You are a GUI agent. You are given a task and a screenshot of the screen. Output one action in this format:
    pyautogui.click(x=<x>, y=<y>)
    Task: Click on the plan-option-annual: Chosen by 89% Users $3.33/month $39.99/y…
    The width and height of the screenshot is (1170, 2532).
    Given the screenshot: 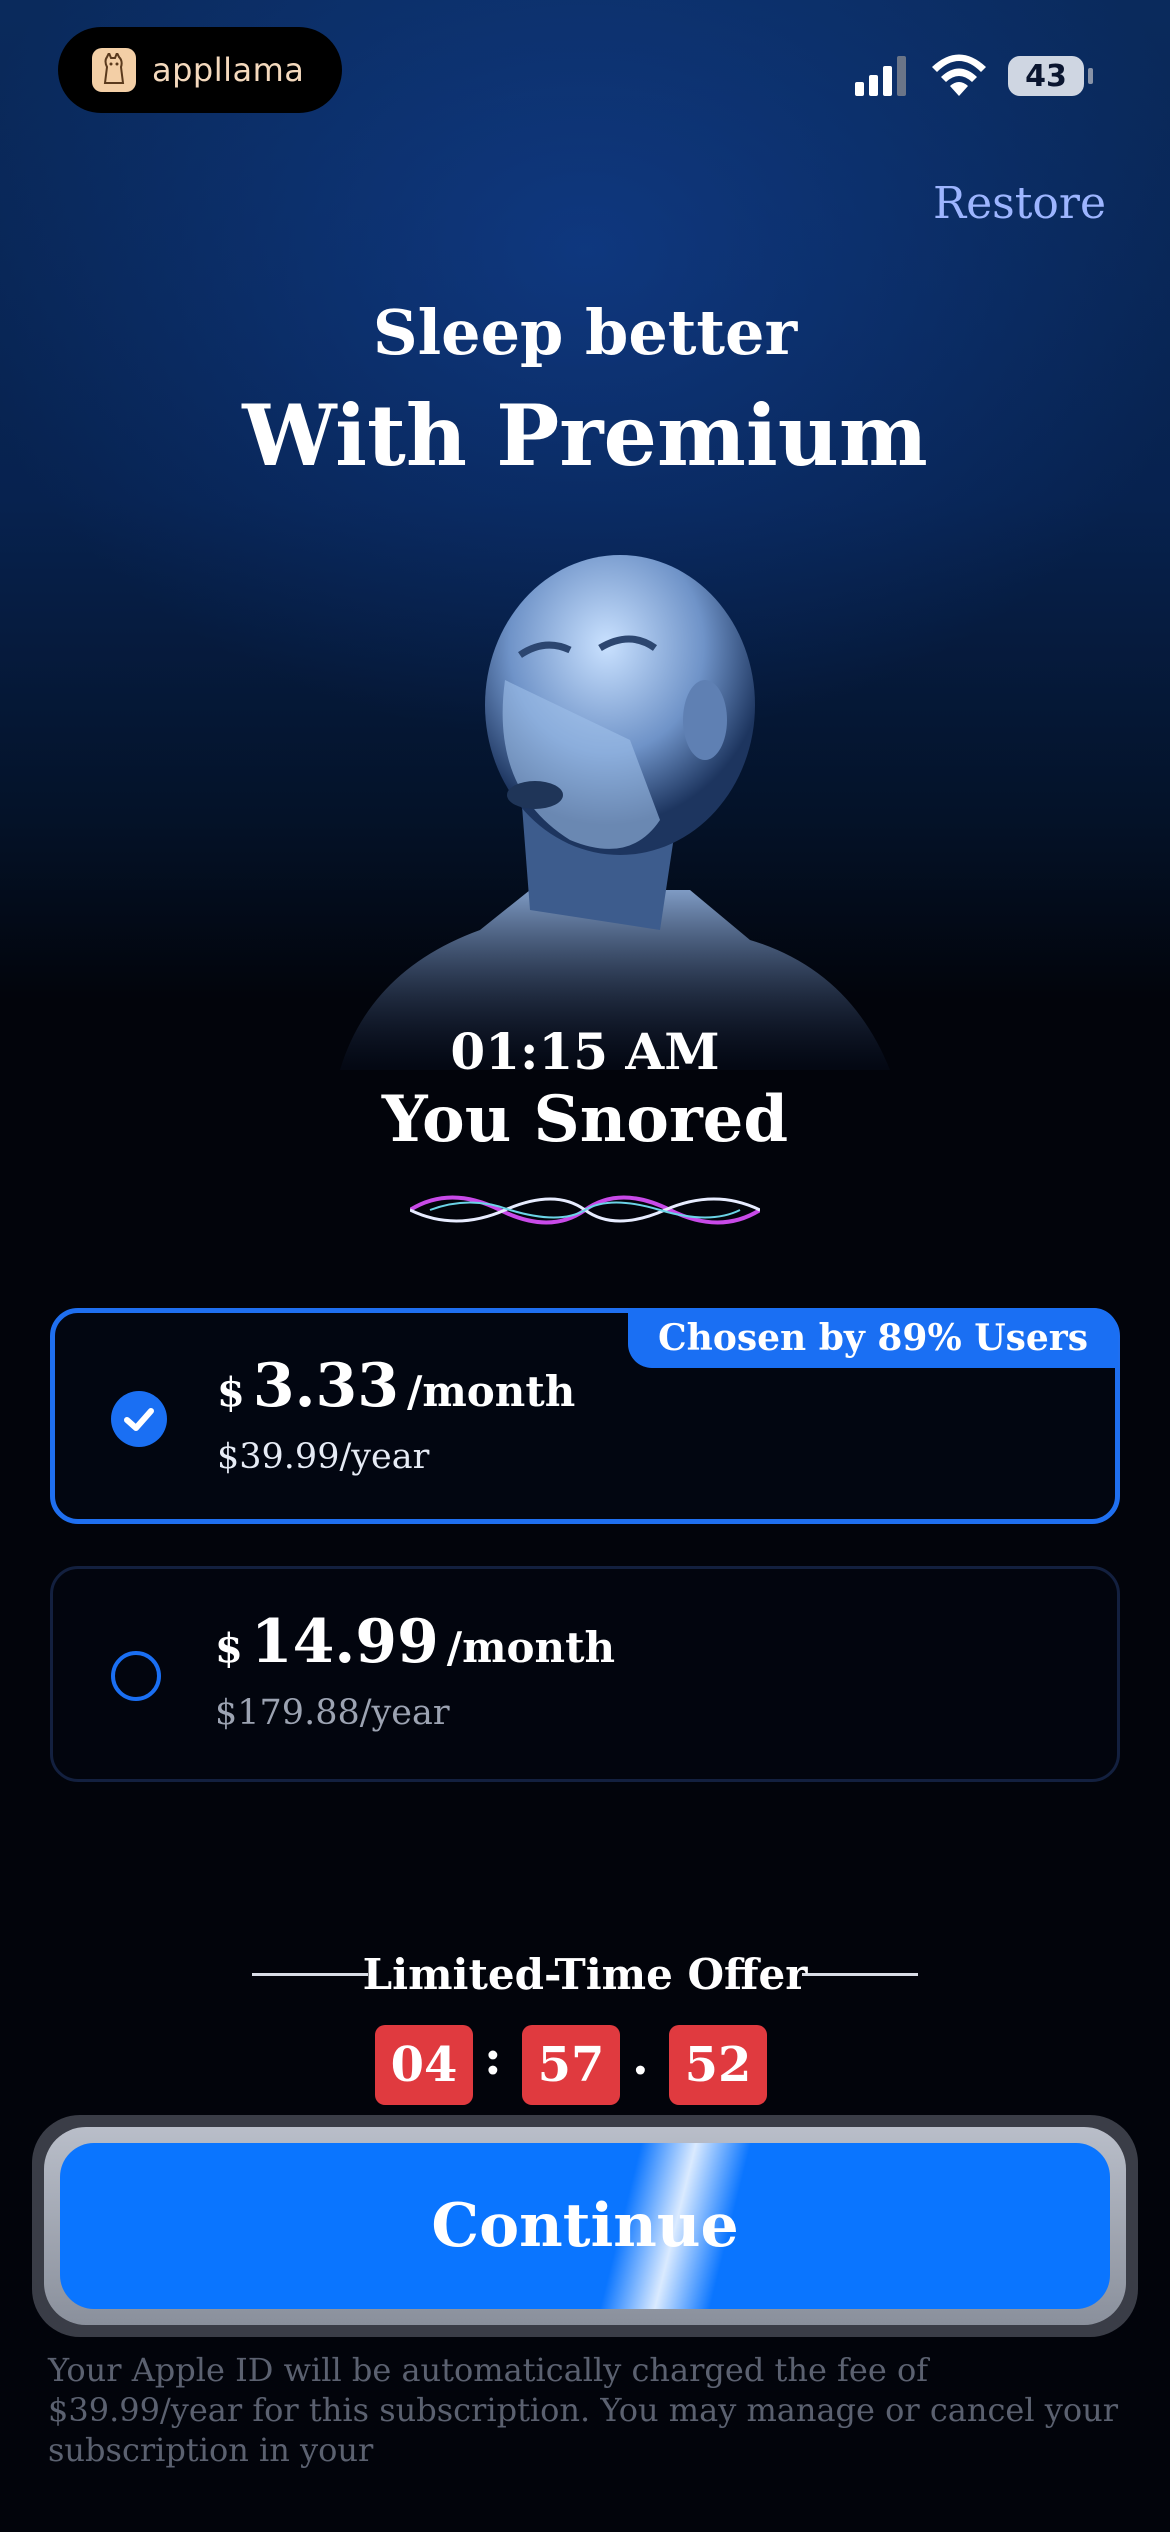 What is the action you would take?
    pyautogui.click(x=585, y=1416)
    